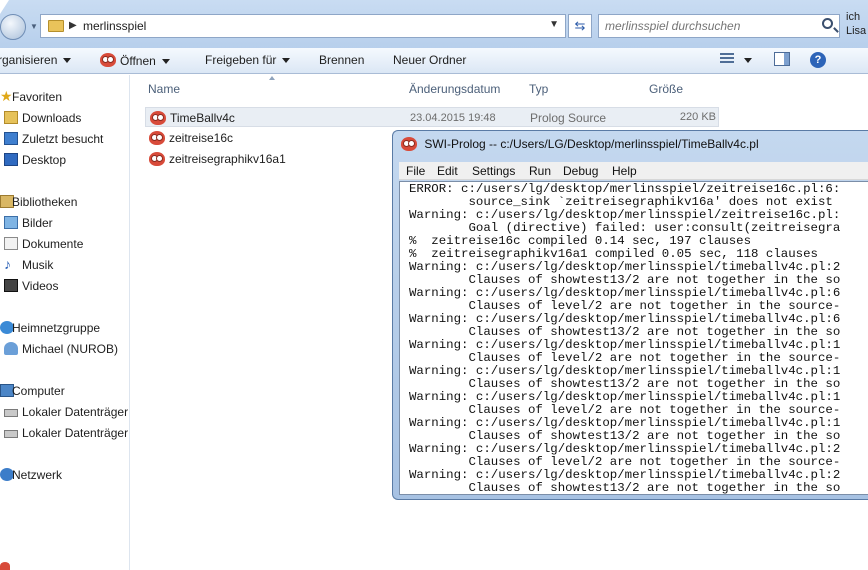  Describe the element at coordinates (580, 171) in the screenshot. I see `menu-debug: Debug` at that location.